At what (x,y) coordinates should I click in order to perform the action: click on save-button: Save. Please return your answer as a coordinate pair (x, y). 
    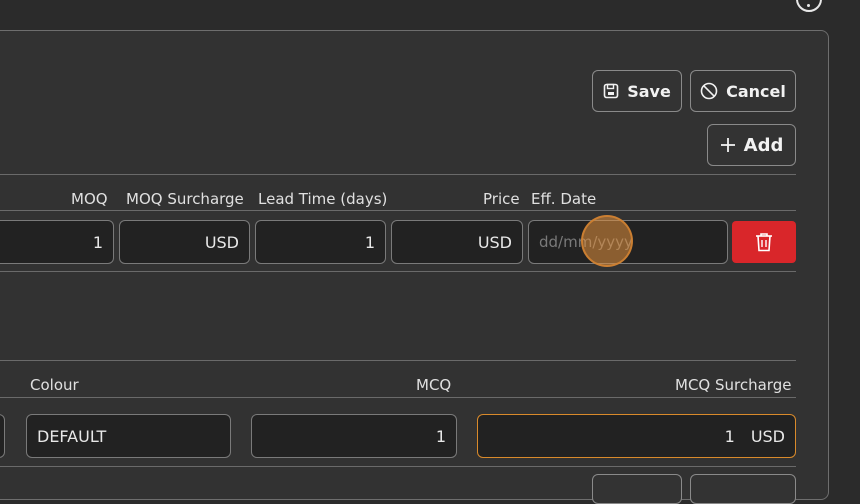
    Looking at the image, I should click on (637, 91).